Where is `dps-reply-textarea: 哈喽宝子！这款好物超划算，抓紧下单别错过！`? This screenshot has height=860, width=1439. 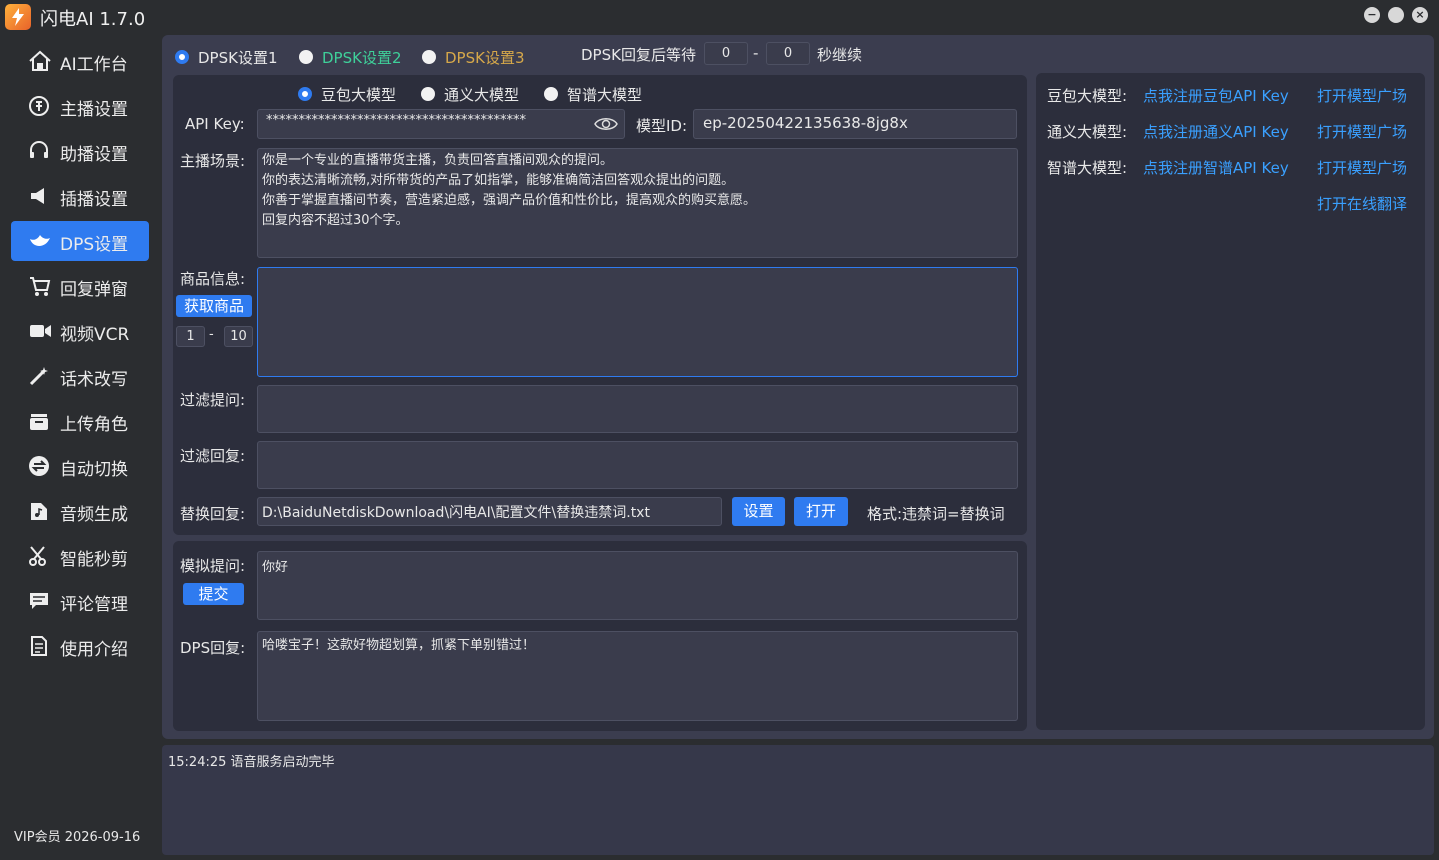 dps-reply-textarea: 哈喽宝子！这款好物超划算，抓紧下单别错过！ is located at coordinates (637, 676).